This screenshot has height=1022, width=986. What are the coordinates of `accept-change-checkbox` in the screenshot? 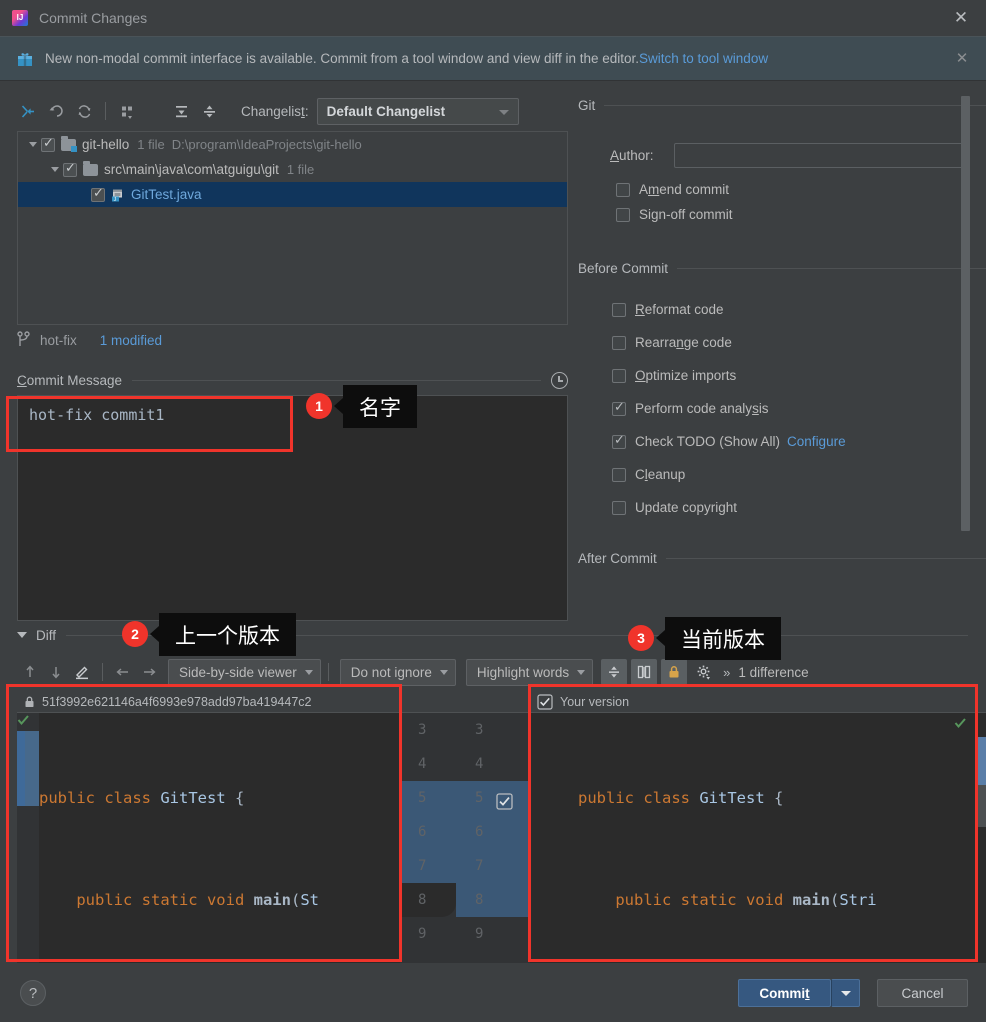 It's located at (504, 799).